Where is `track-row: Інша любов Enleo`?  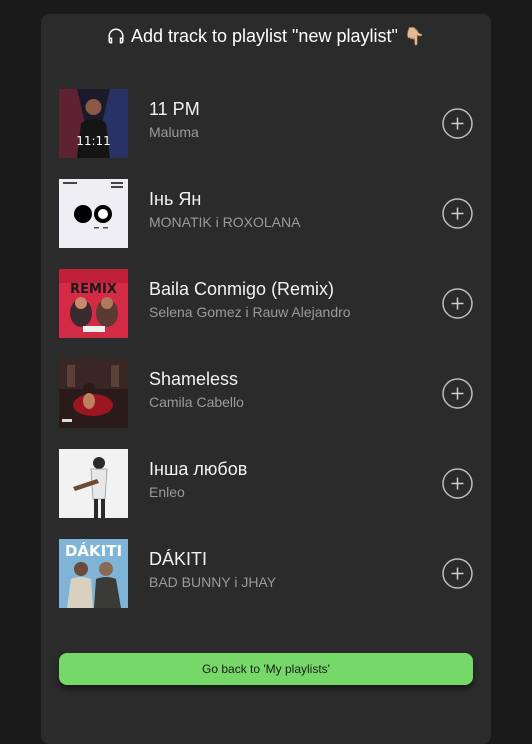
track-row: Інша любов Enleo is located at coordinates (266, 483).